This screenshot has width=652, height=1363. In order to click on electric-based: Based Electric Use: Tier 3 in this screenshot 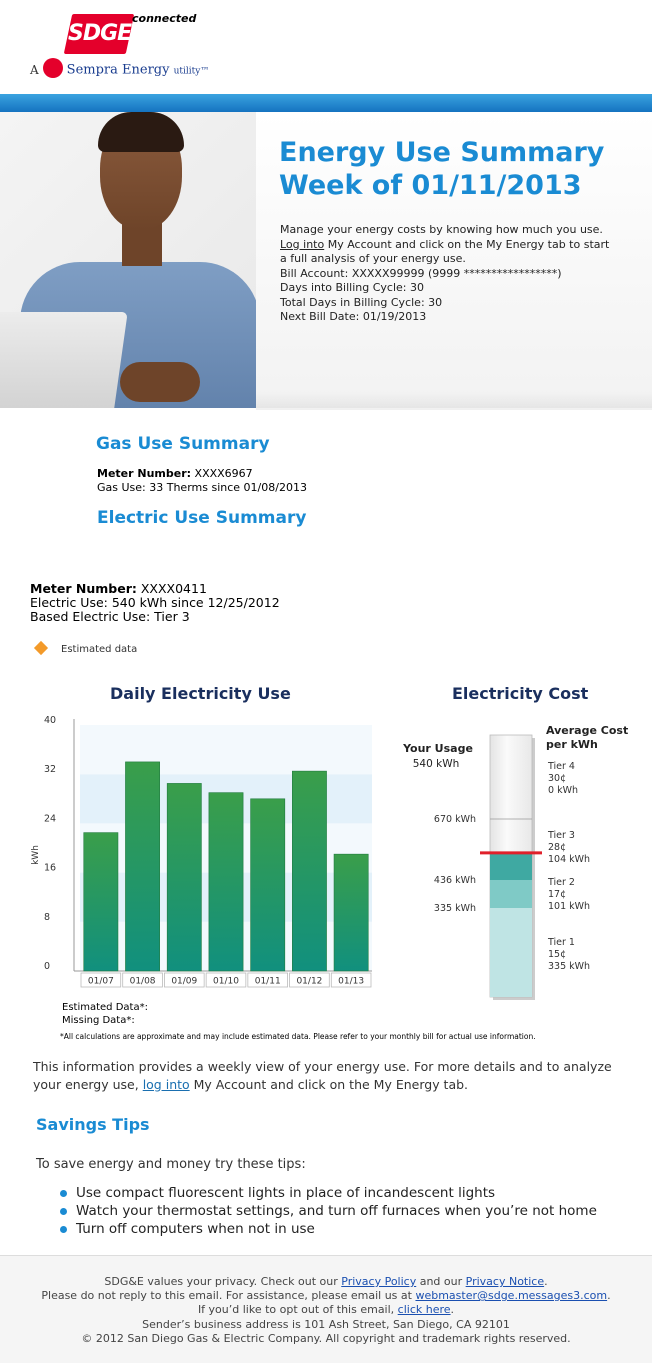, I will do `click(110, 616)`.